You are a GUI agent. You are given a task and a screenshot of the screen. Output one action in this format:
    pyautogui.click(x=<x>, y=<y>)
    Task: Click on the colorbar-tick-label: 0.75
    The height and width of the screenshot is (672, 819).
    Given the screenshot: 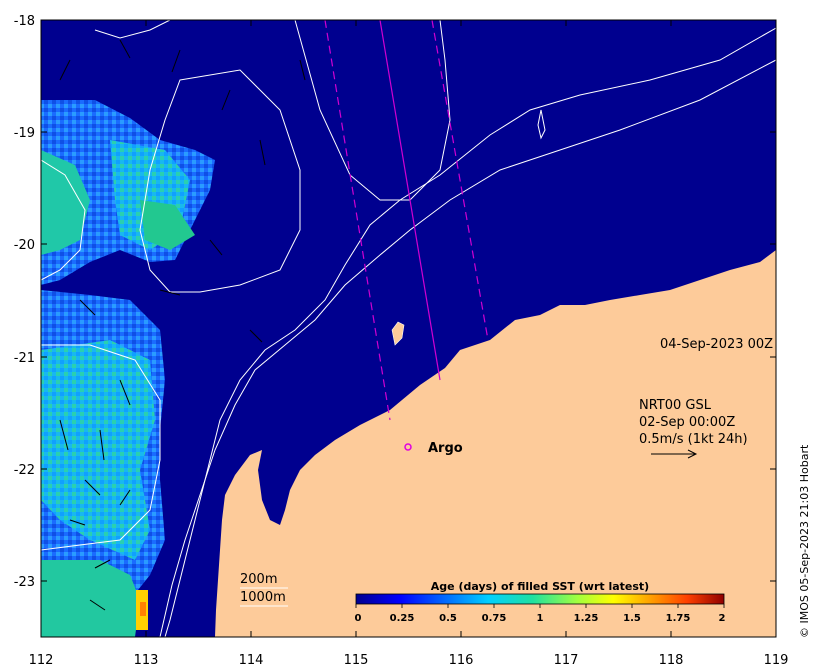 What is the action you would take?
    pyautogui.click(x=494, y=618)
    